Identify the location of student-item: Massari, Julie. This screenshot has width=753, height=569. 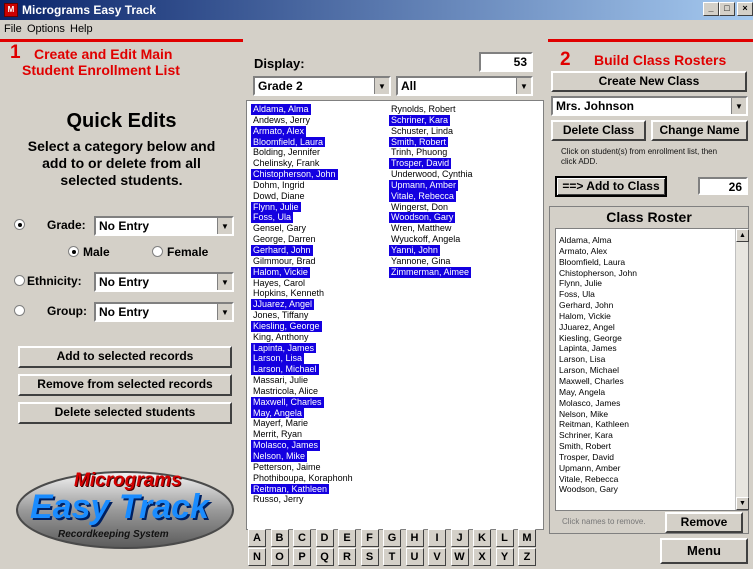
(280, 380).